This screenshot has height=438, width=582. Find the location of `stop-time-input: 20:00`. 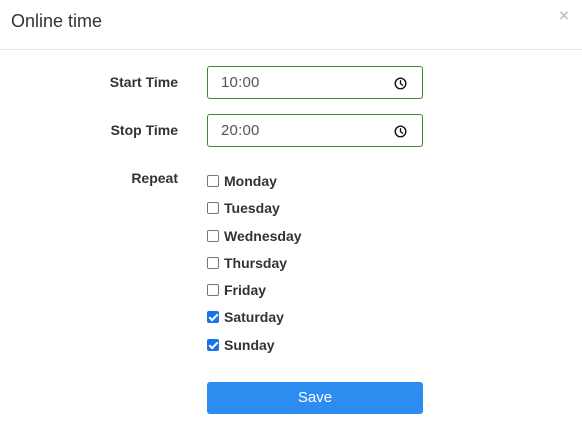

stop-time-input: 20:00 is located at coordinates (315, 130).